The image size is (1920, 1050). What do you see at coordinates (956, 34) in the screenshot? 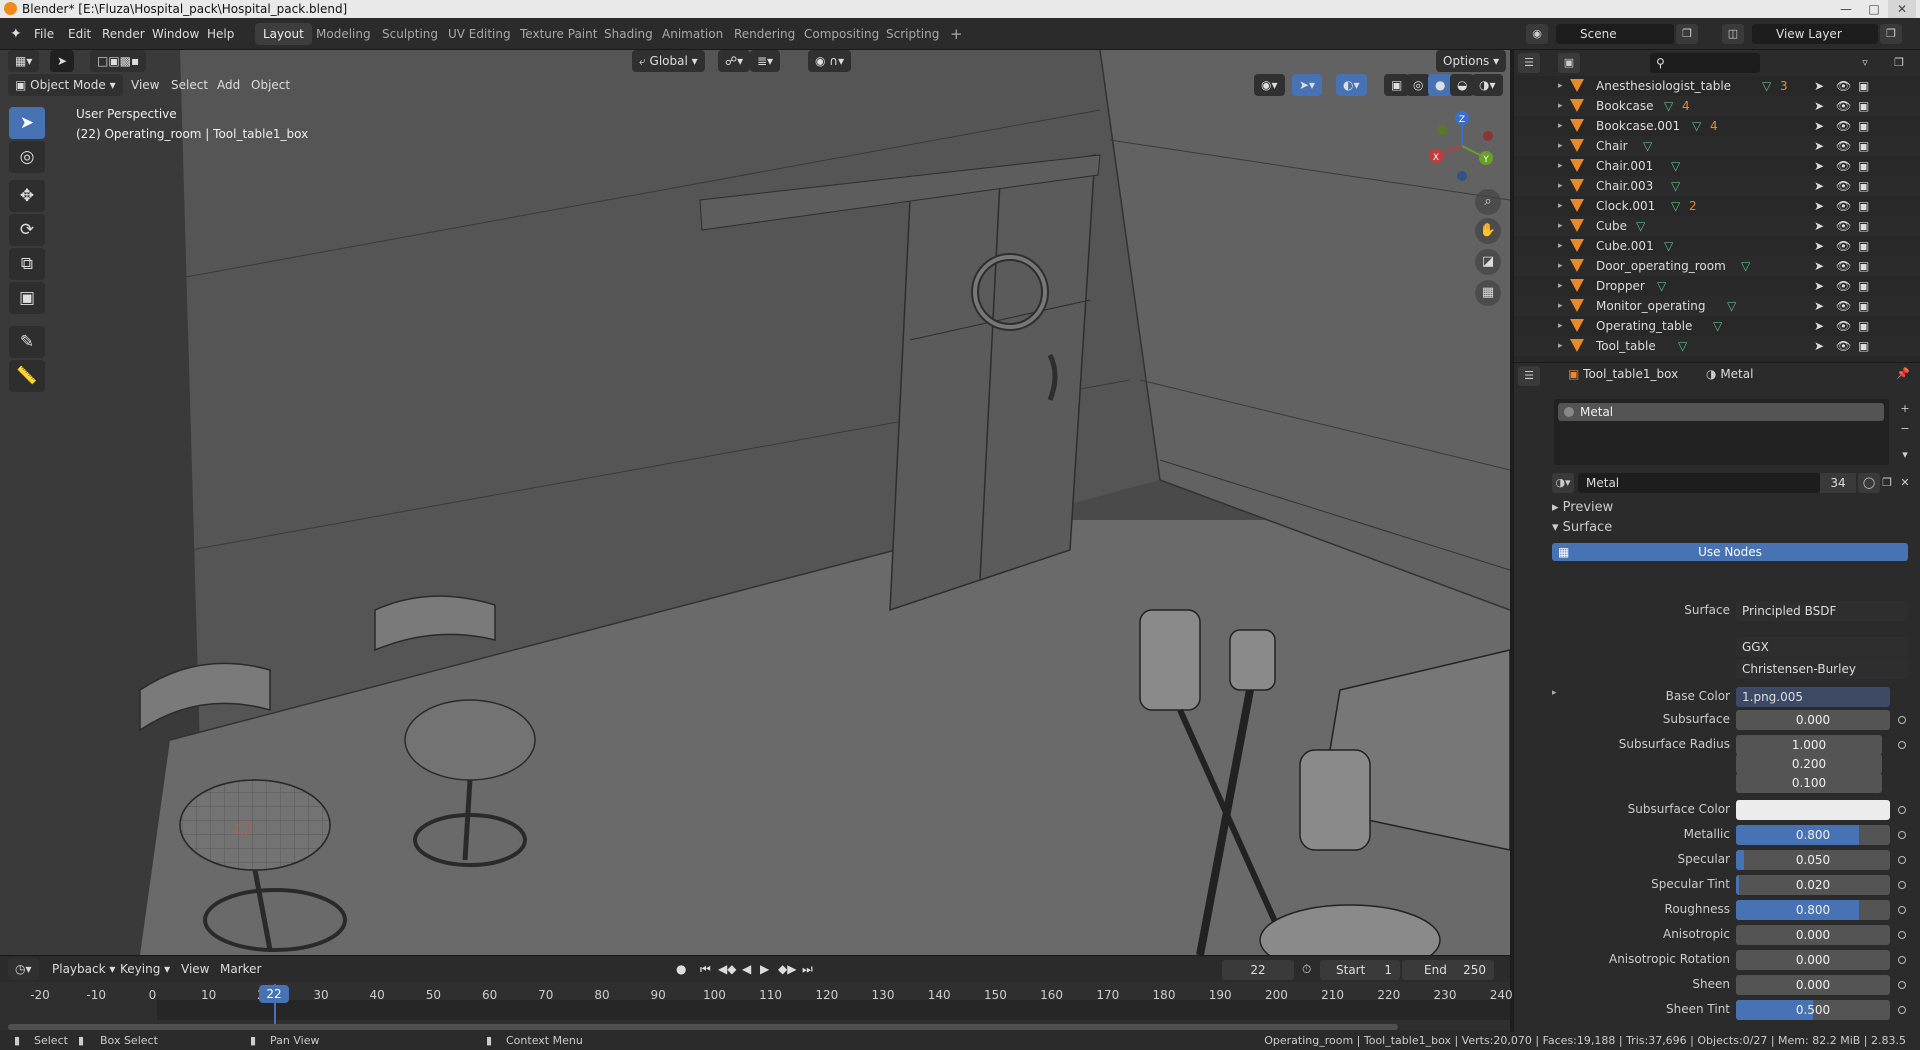
I see `add-workspace-icon: +` at bounding box center [956, 34].